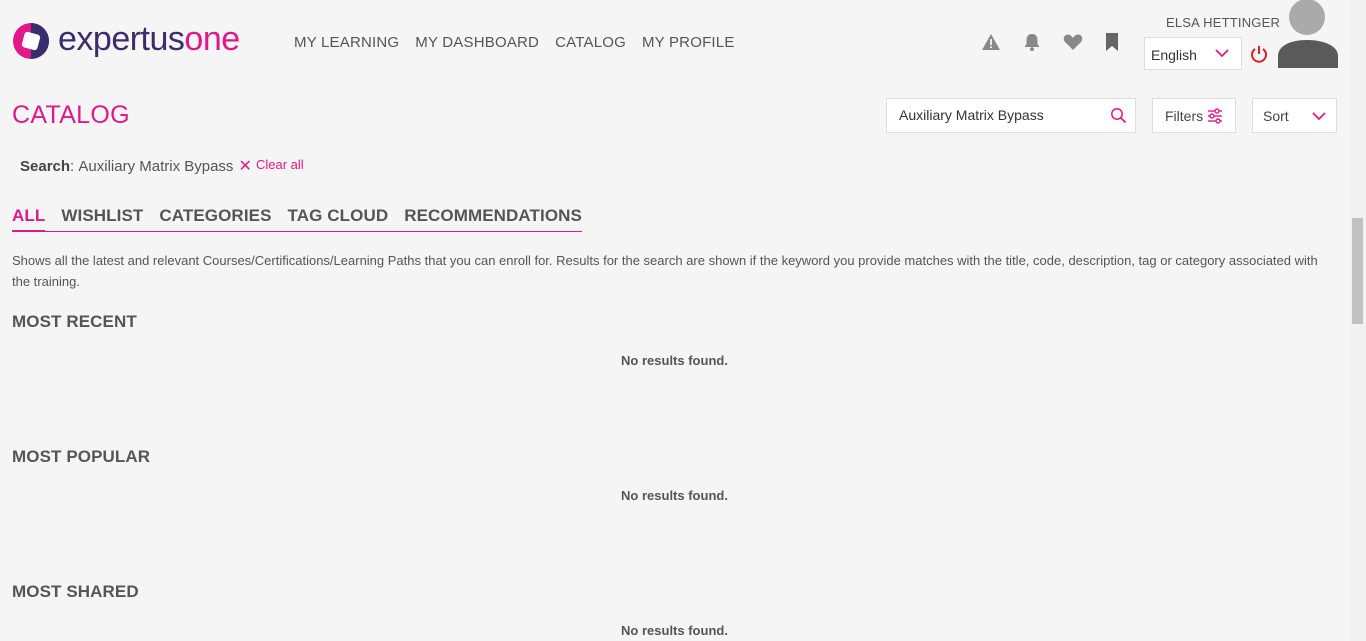  I want to click on sort-label: Sort, so click(1276, 116).